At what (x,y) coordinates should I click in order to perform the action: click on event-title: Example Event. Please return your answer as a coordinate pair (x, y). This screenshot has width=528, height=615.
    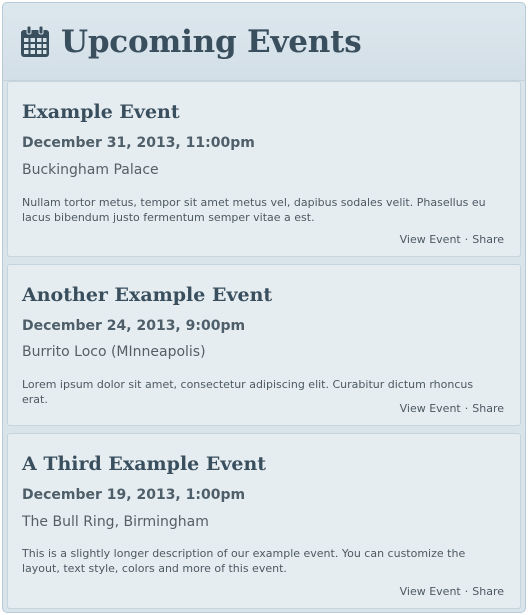
    Looking at the image, I should click on (101, 112).